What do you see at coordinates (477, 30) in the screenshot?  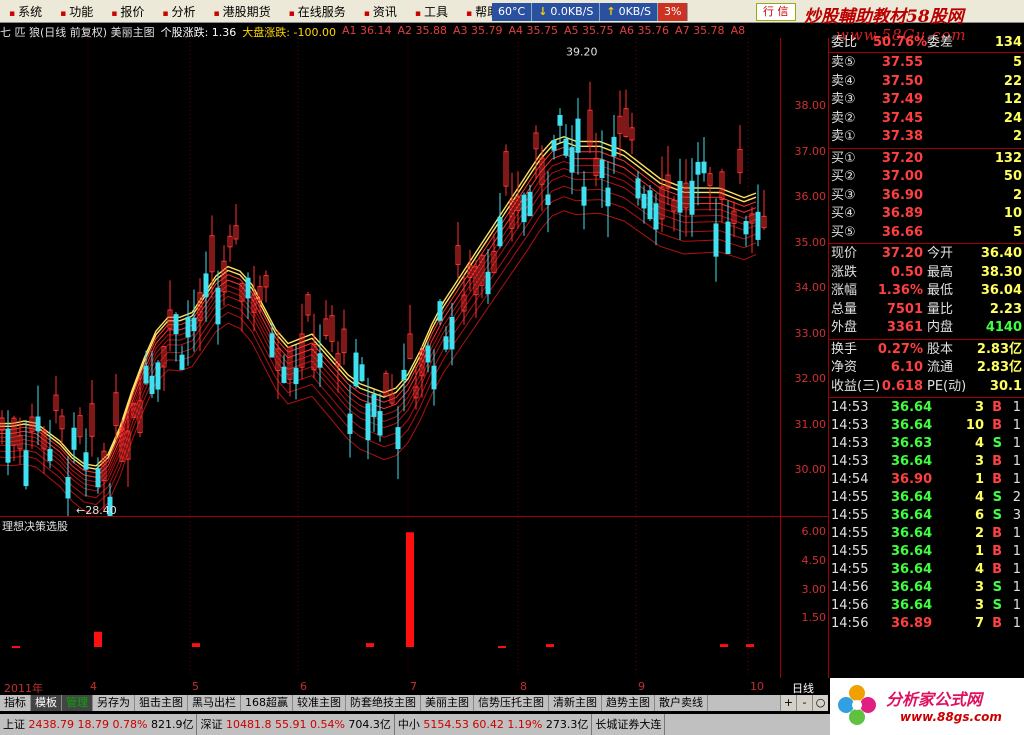 I see `ma-value-3: A3 35.79` at bounding box center [477, 30].